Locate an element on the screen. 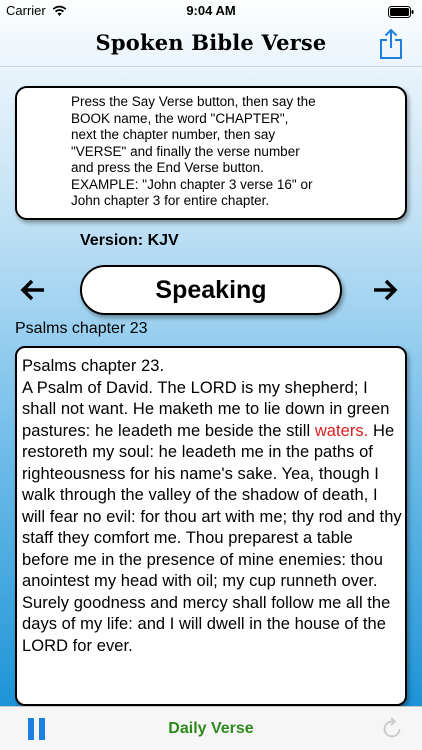 Image resolution: width=422 pixels, height=750 pixels. bottom-toolbar: Daily Verse is located at coordinates (211, 728).